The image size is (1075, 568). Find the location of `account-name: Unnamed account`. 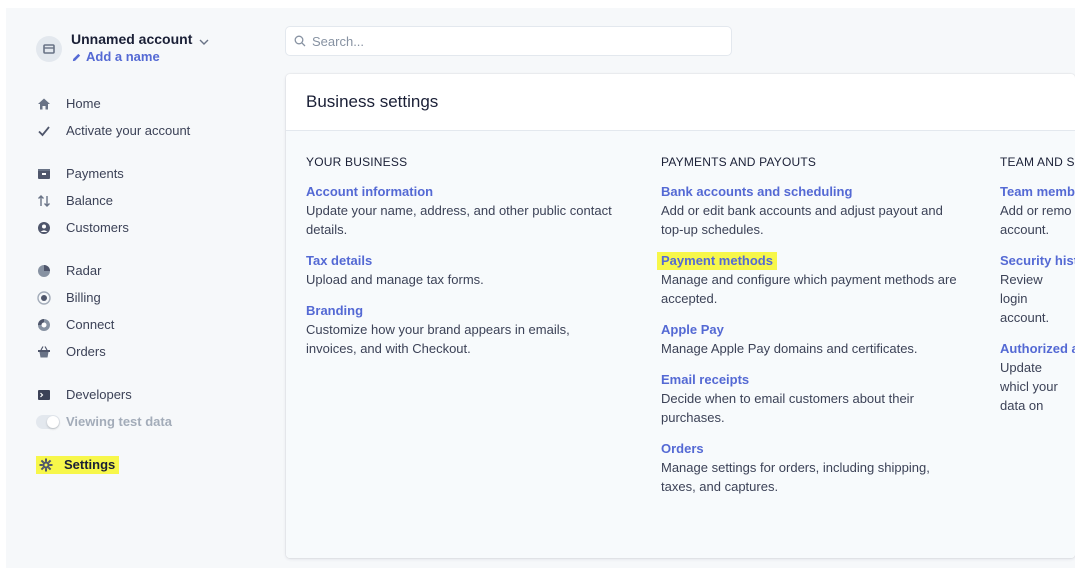

account-name: Unnamed account is located at coordinates (131, 39).